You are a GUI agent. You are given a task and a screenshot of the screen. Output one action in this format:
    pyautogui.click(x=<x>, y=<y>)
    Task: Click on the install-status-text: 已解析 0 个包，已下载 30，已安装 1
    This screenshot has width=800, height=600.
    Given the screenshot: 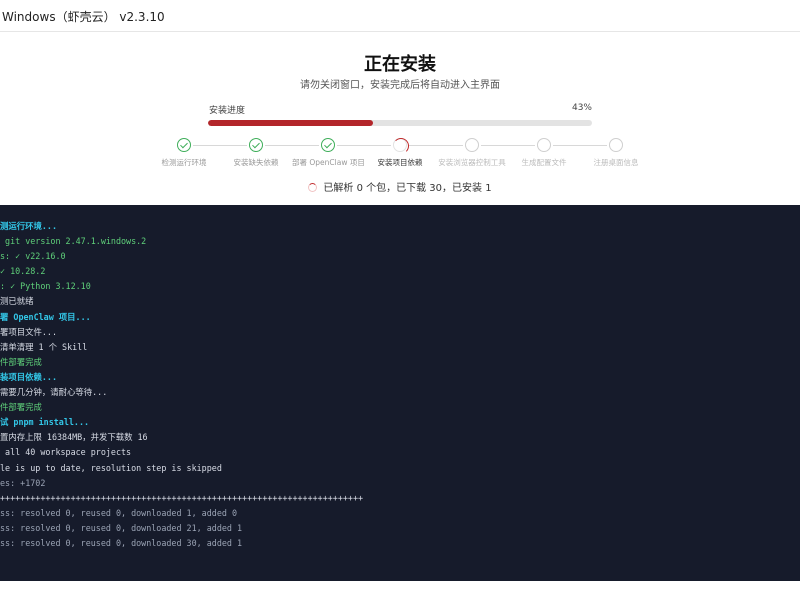 What is the action you would take?
    pyautogui.click(x=407, y=188)
    